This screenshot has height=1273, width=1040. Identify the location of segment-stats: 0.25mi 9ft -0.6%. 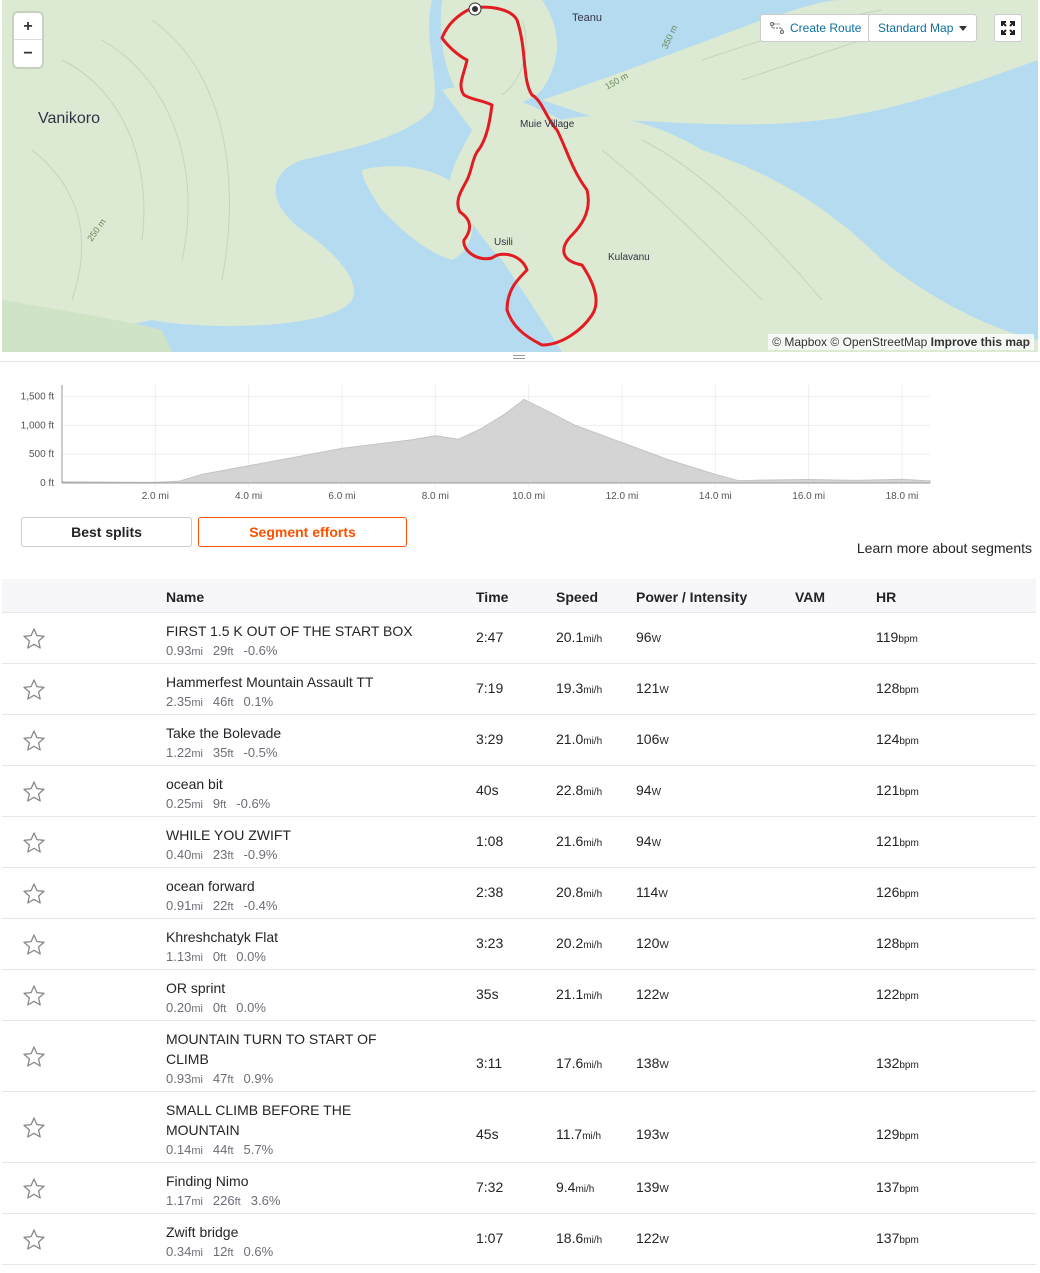
(291, 804).